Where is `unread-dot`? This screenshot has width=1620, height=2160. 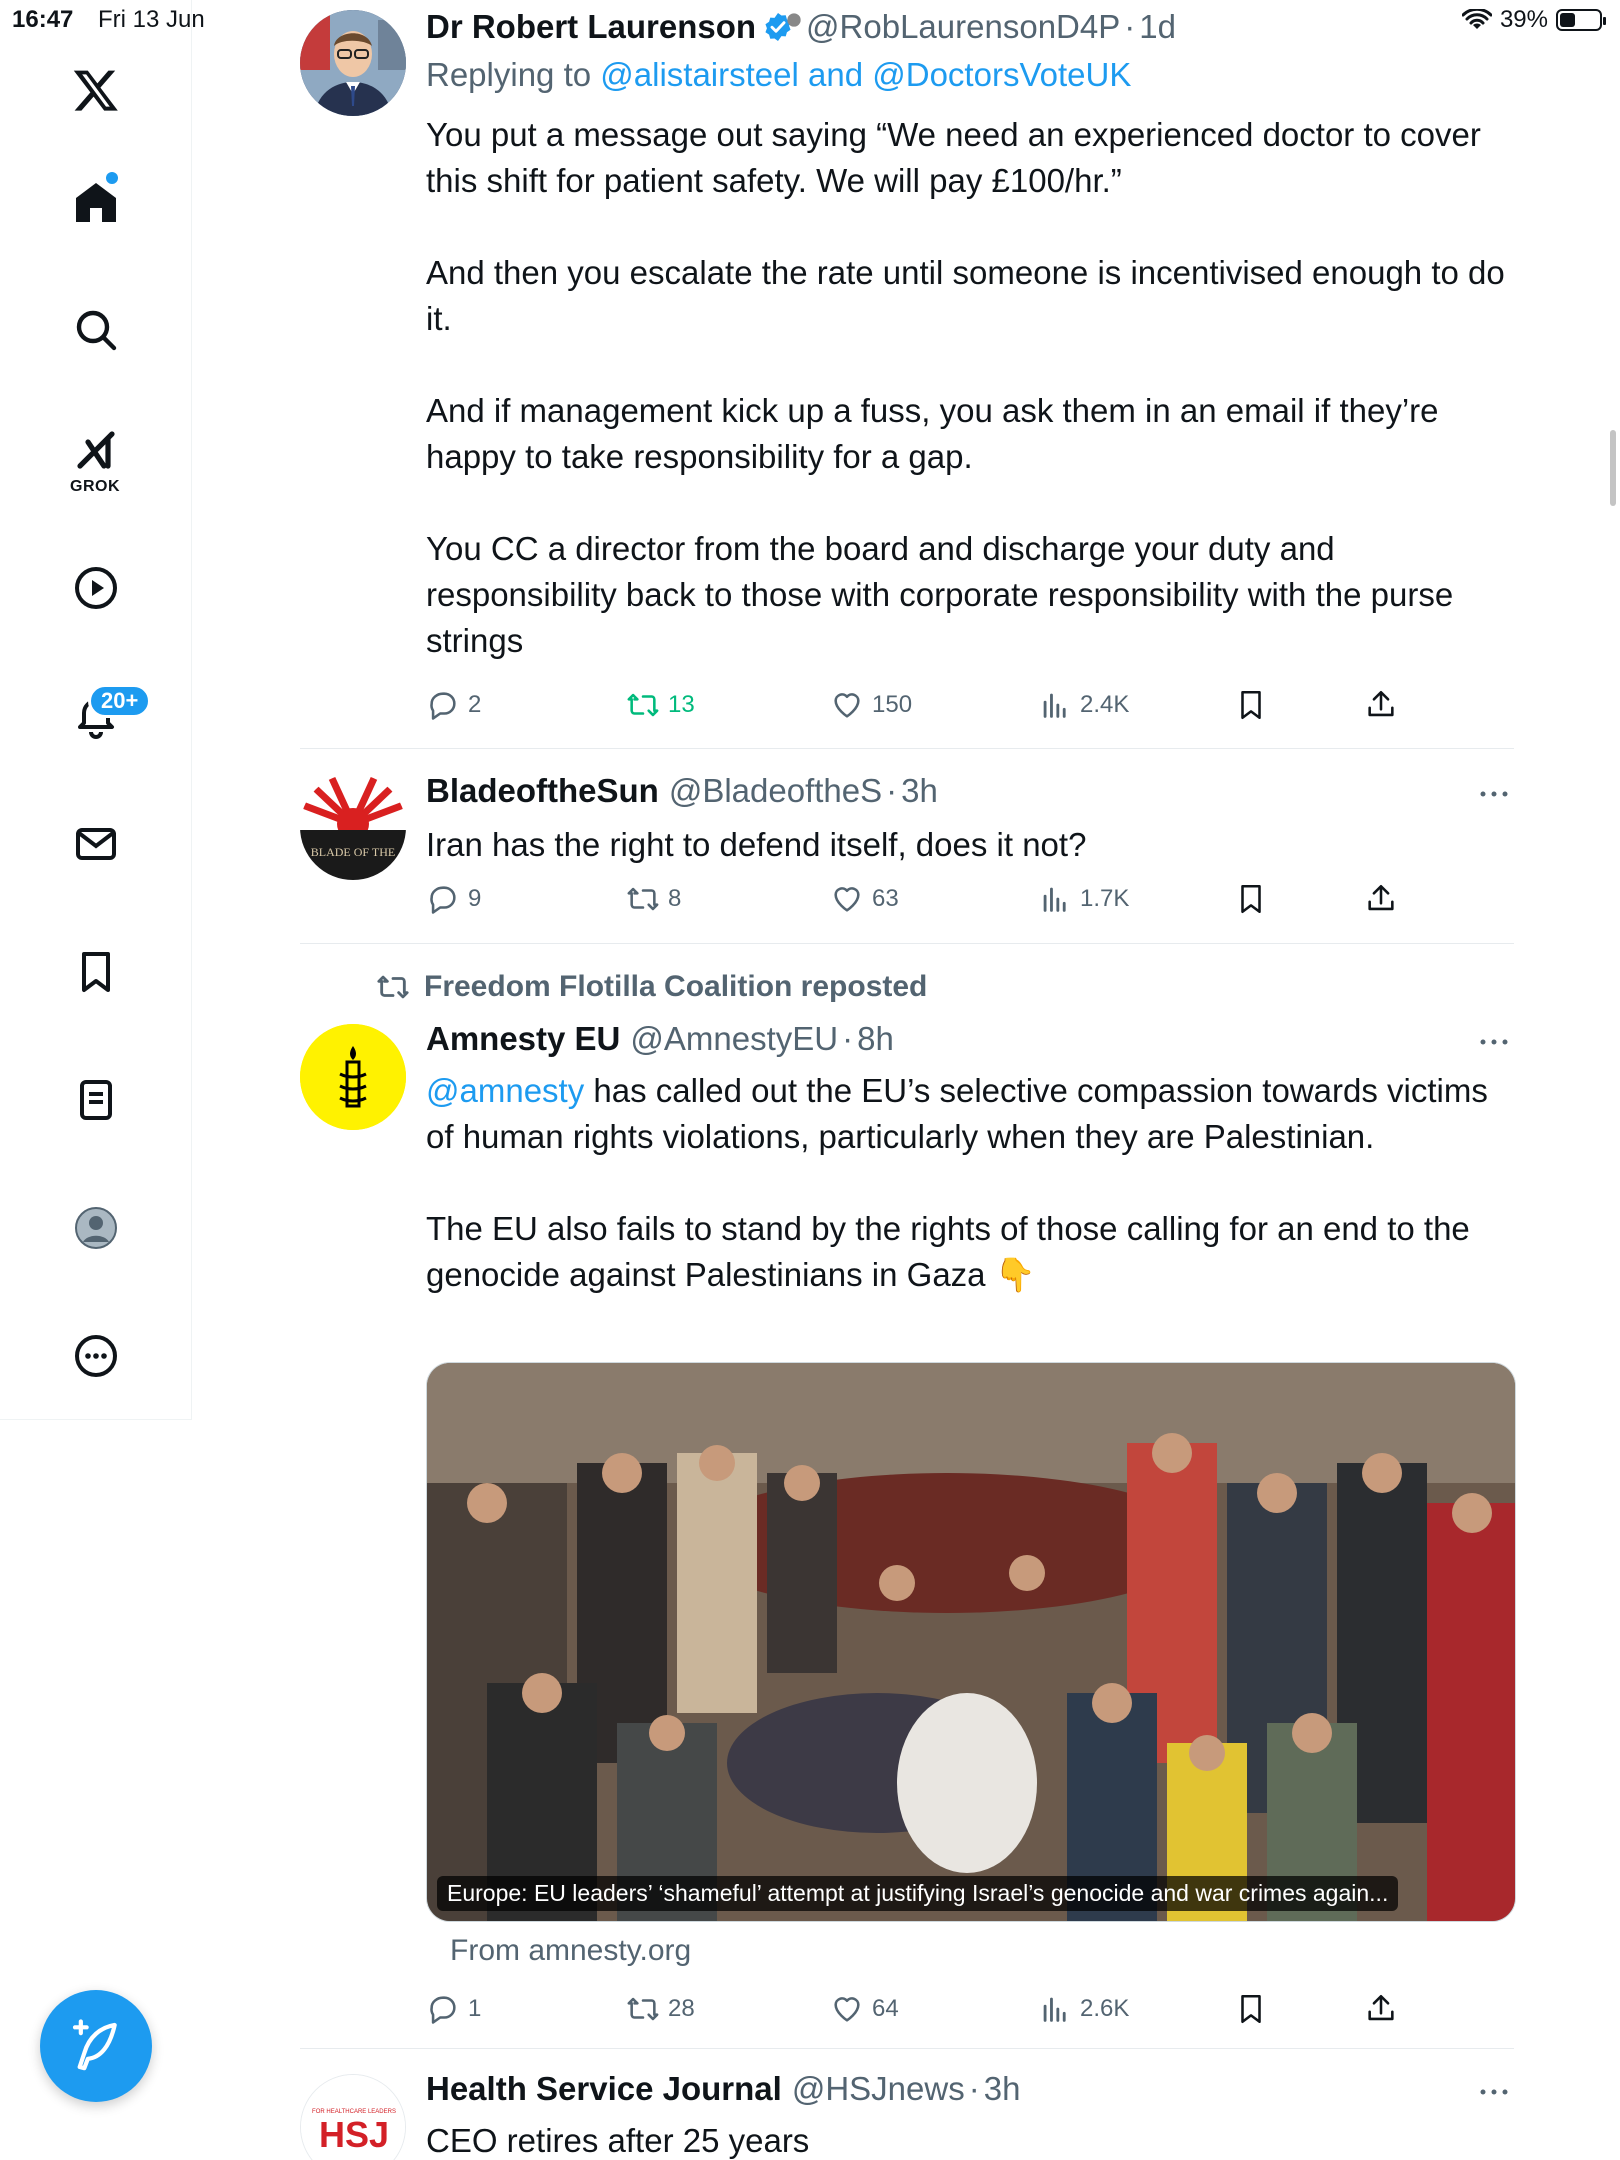
unread-dot is located at coordinates (112, 178).